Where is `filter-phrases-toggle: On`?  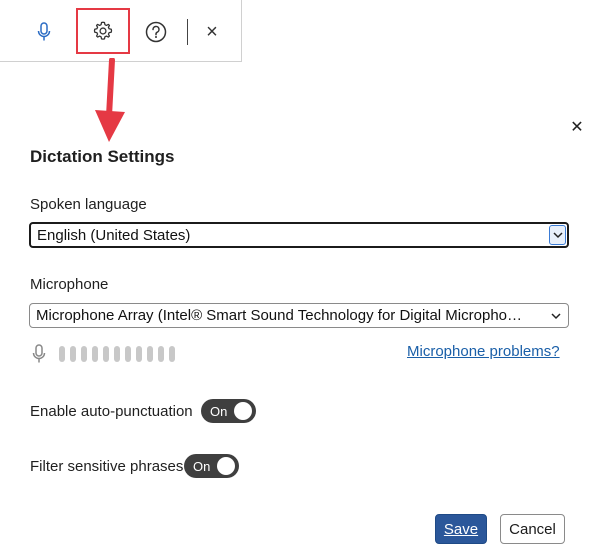
filter-phrases-toggle: On is located at coordinates (211, 466).